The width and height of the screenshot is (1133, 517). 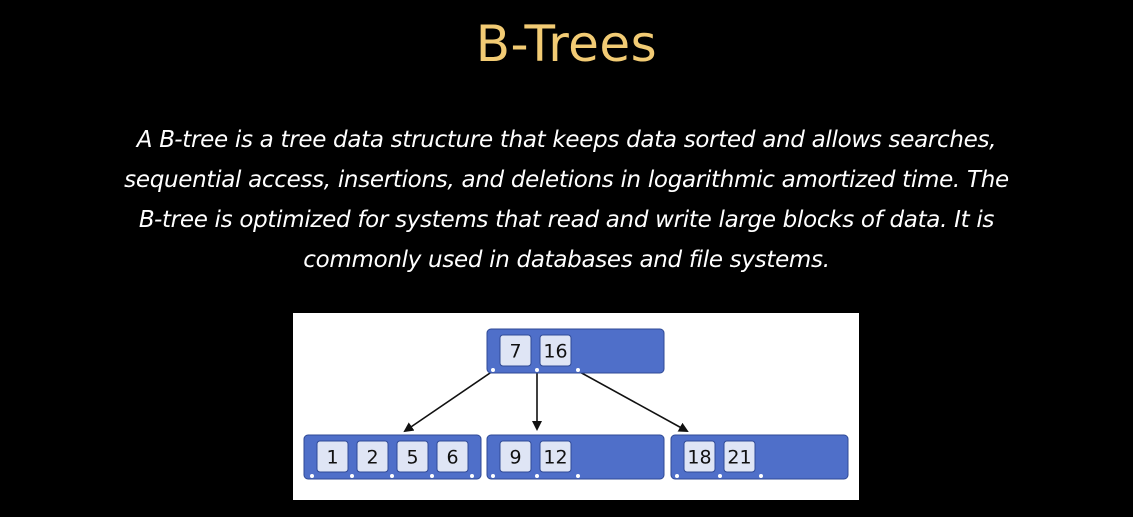 What do you see at coordinates (739, 458) in the screenshot?
I see `key-label: 21` at bounding box center [739, 458].